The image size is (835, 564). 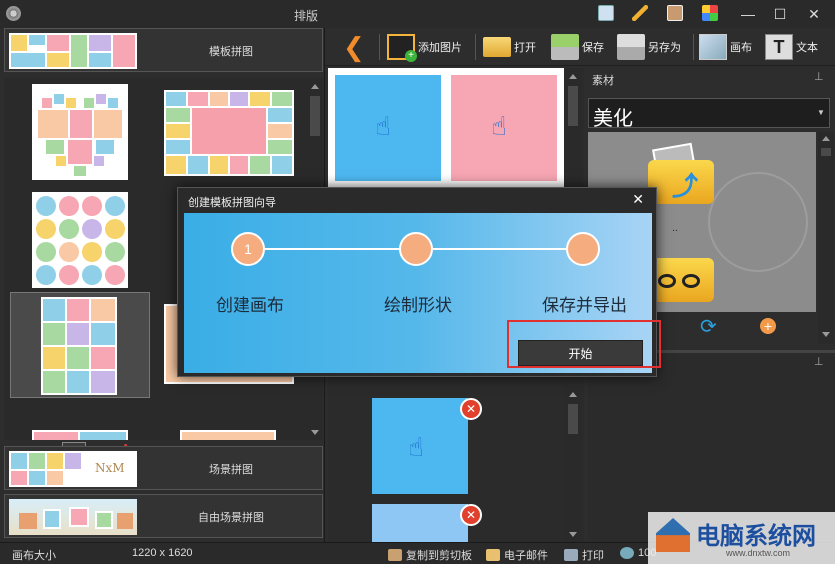 What do you see at coordinates (80, 240) in the screenshot?
I see `template-thumb-circles` at bounding box center [80, 240].